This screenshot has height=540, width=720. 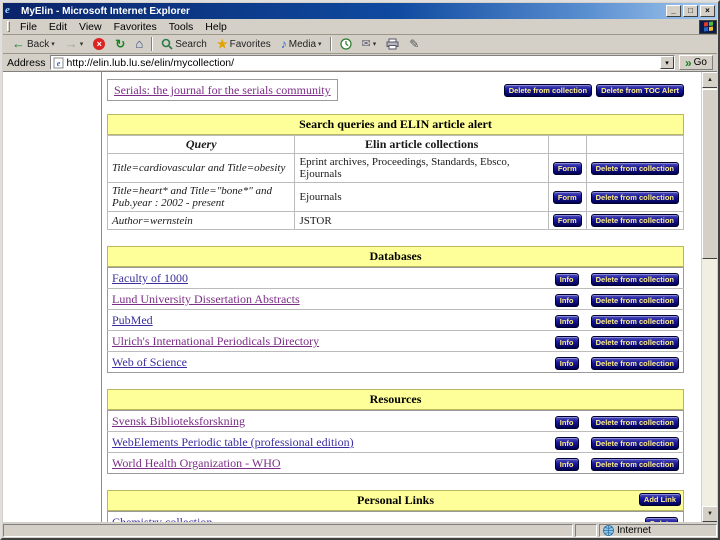 I want to click on favorites-button: ★ Favorites, so click(x=244, y=44).